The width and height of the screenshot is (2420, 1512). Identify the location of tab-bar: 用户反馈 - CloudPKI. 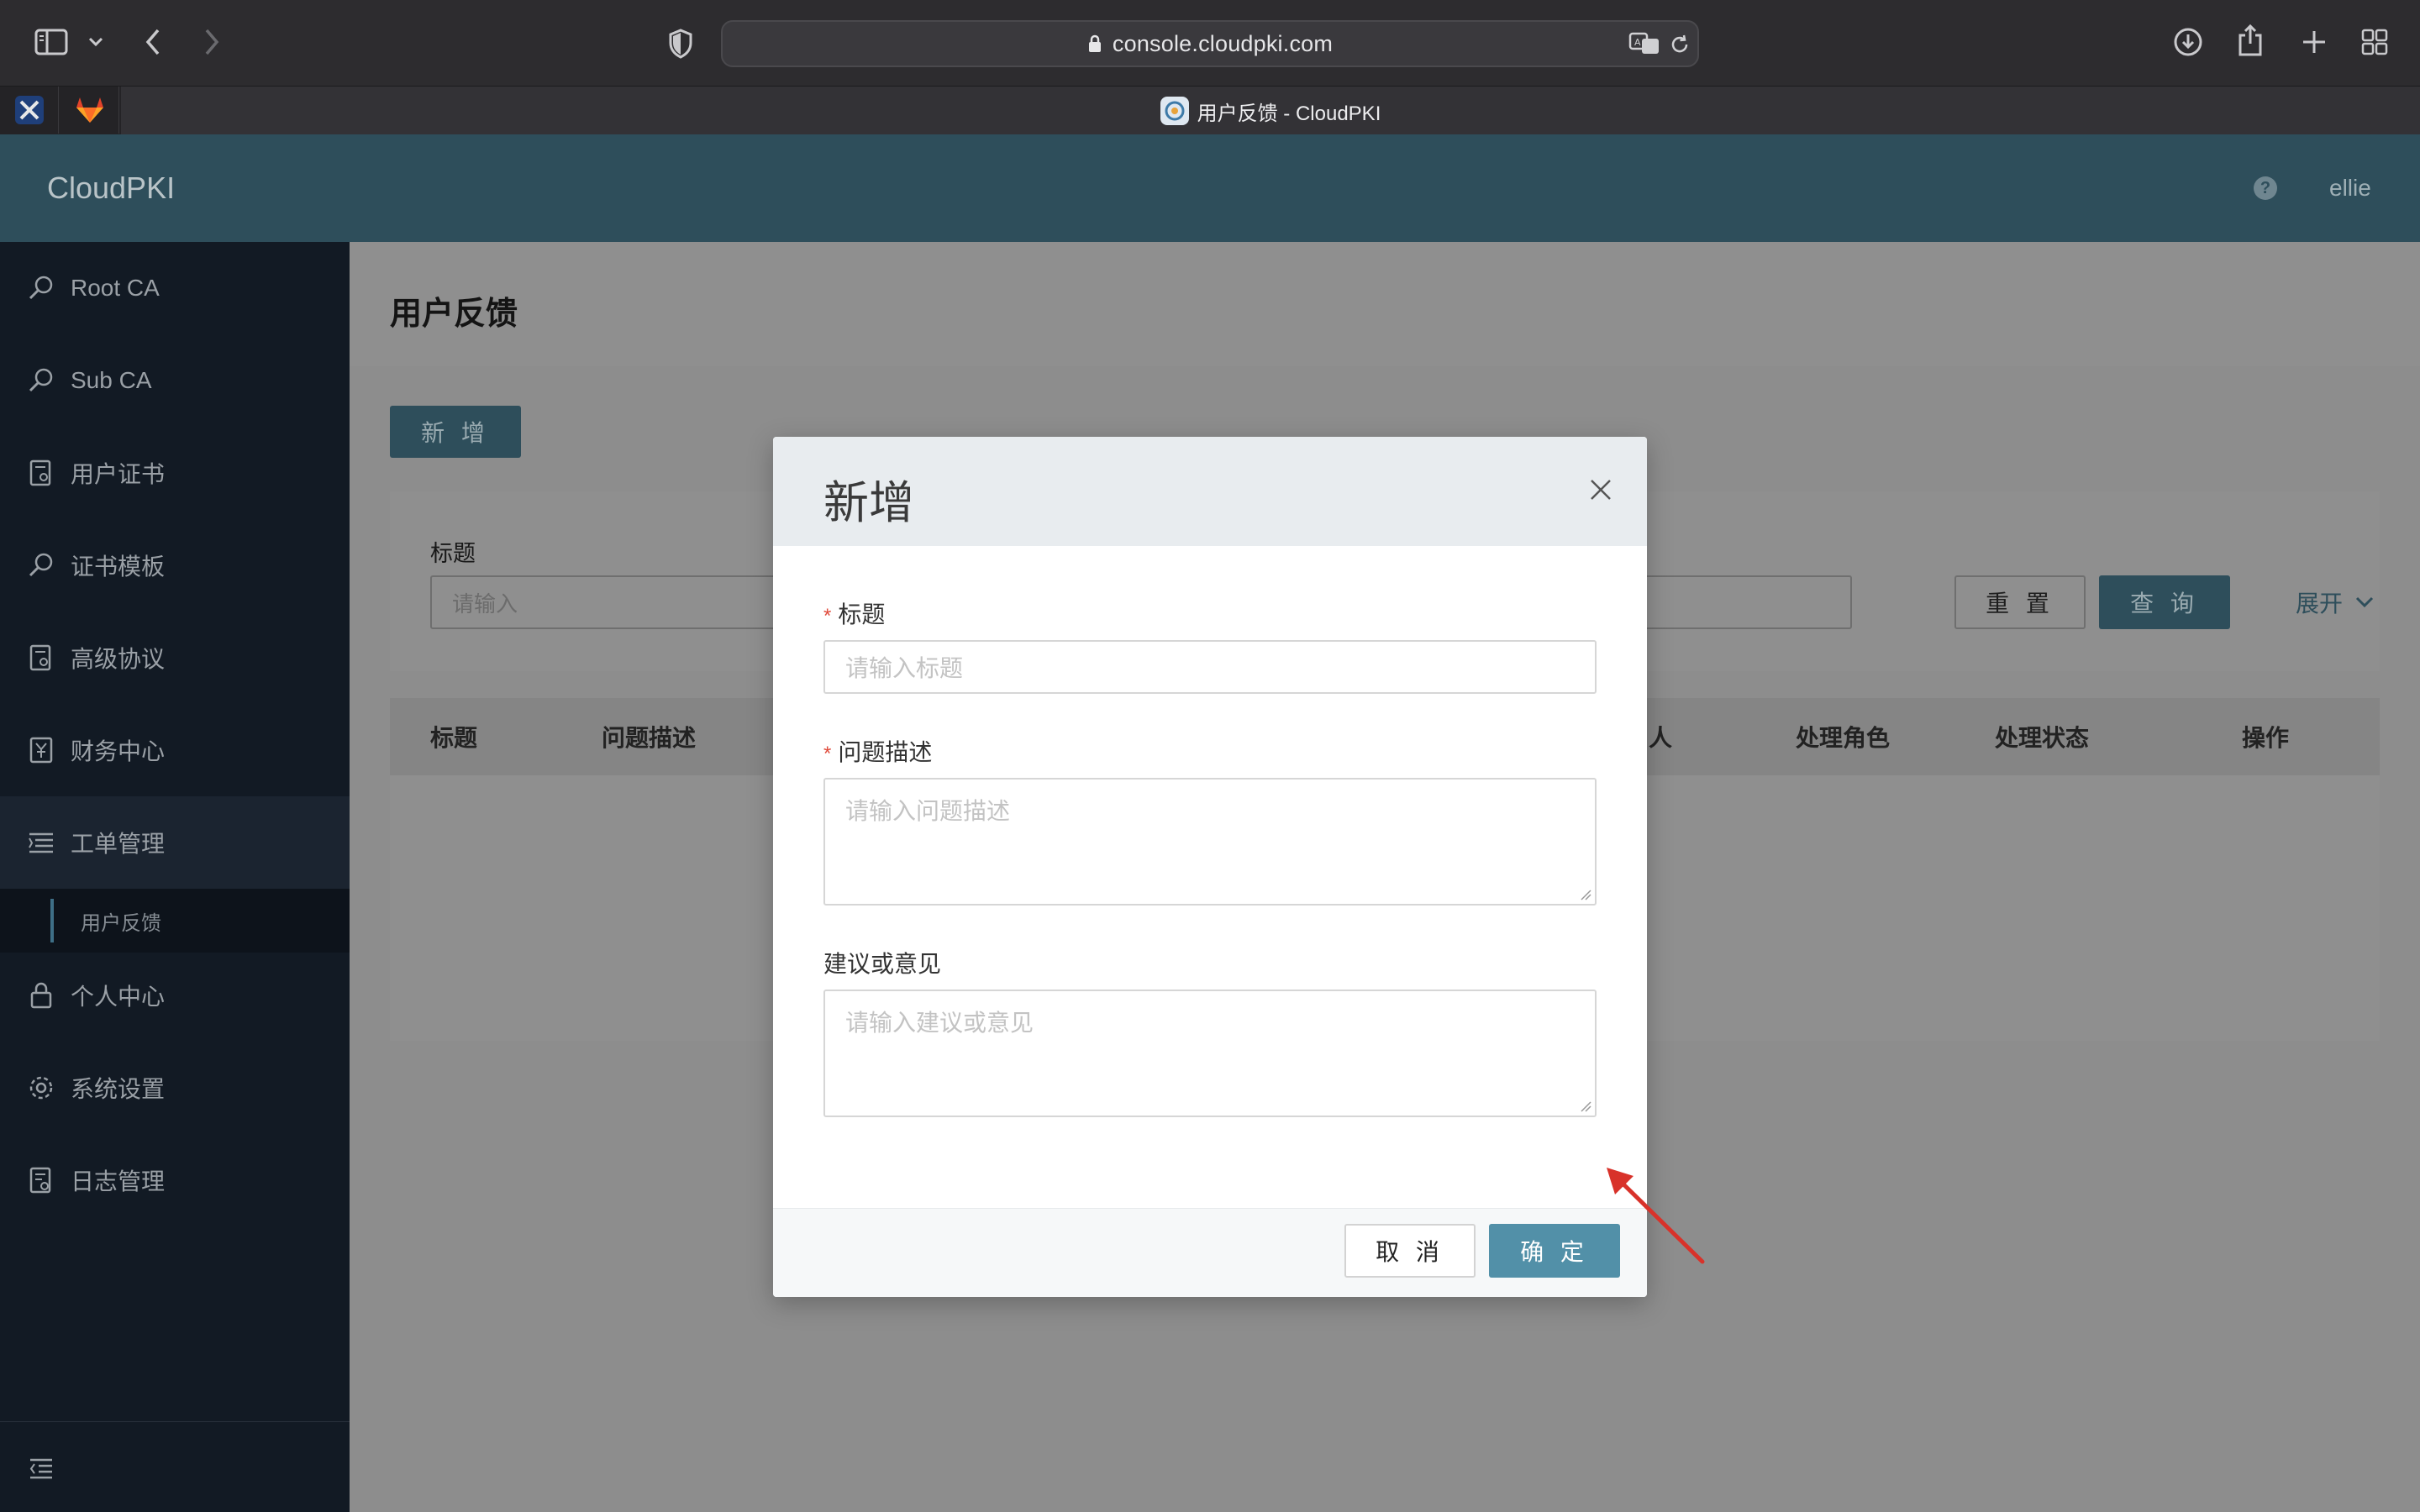
(1210, 110).